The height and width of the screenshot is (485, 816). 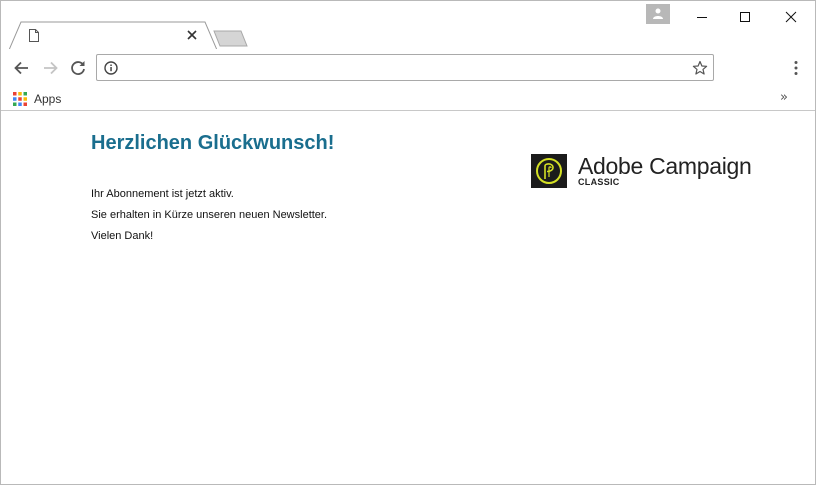 What do you see at coordinates (408, 25) in the screenshot?
I see `title-bar` at bounding box center [408, 25].